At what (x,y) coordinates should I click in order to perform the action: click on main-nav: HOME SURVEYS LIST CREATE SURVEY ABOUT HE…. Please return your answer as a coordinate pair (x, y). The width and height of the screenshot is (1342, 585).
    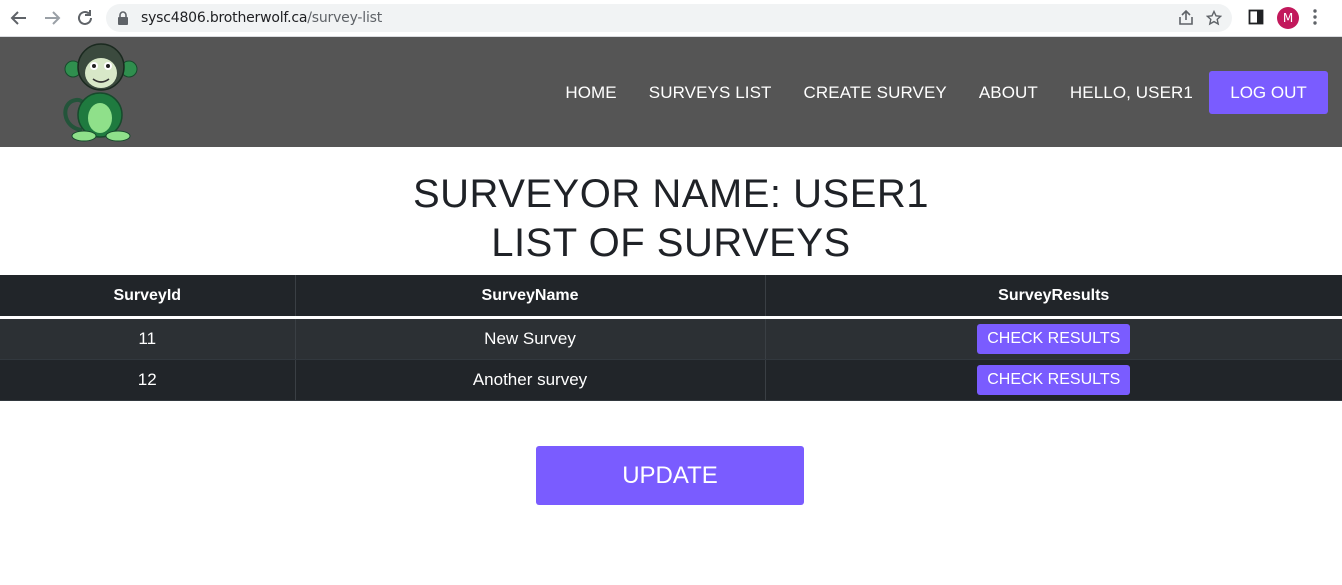
    Looking at the image, I should click on (946, 92).